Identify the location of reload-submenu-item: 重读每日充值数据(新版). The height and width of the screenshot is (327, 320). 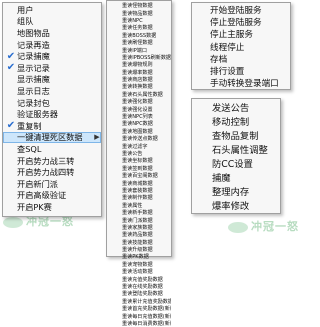
(139, 316).